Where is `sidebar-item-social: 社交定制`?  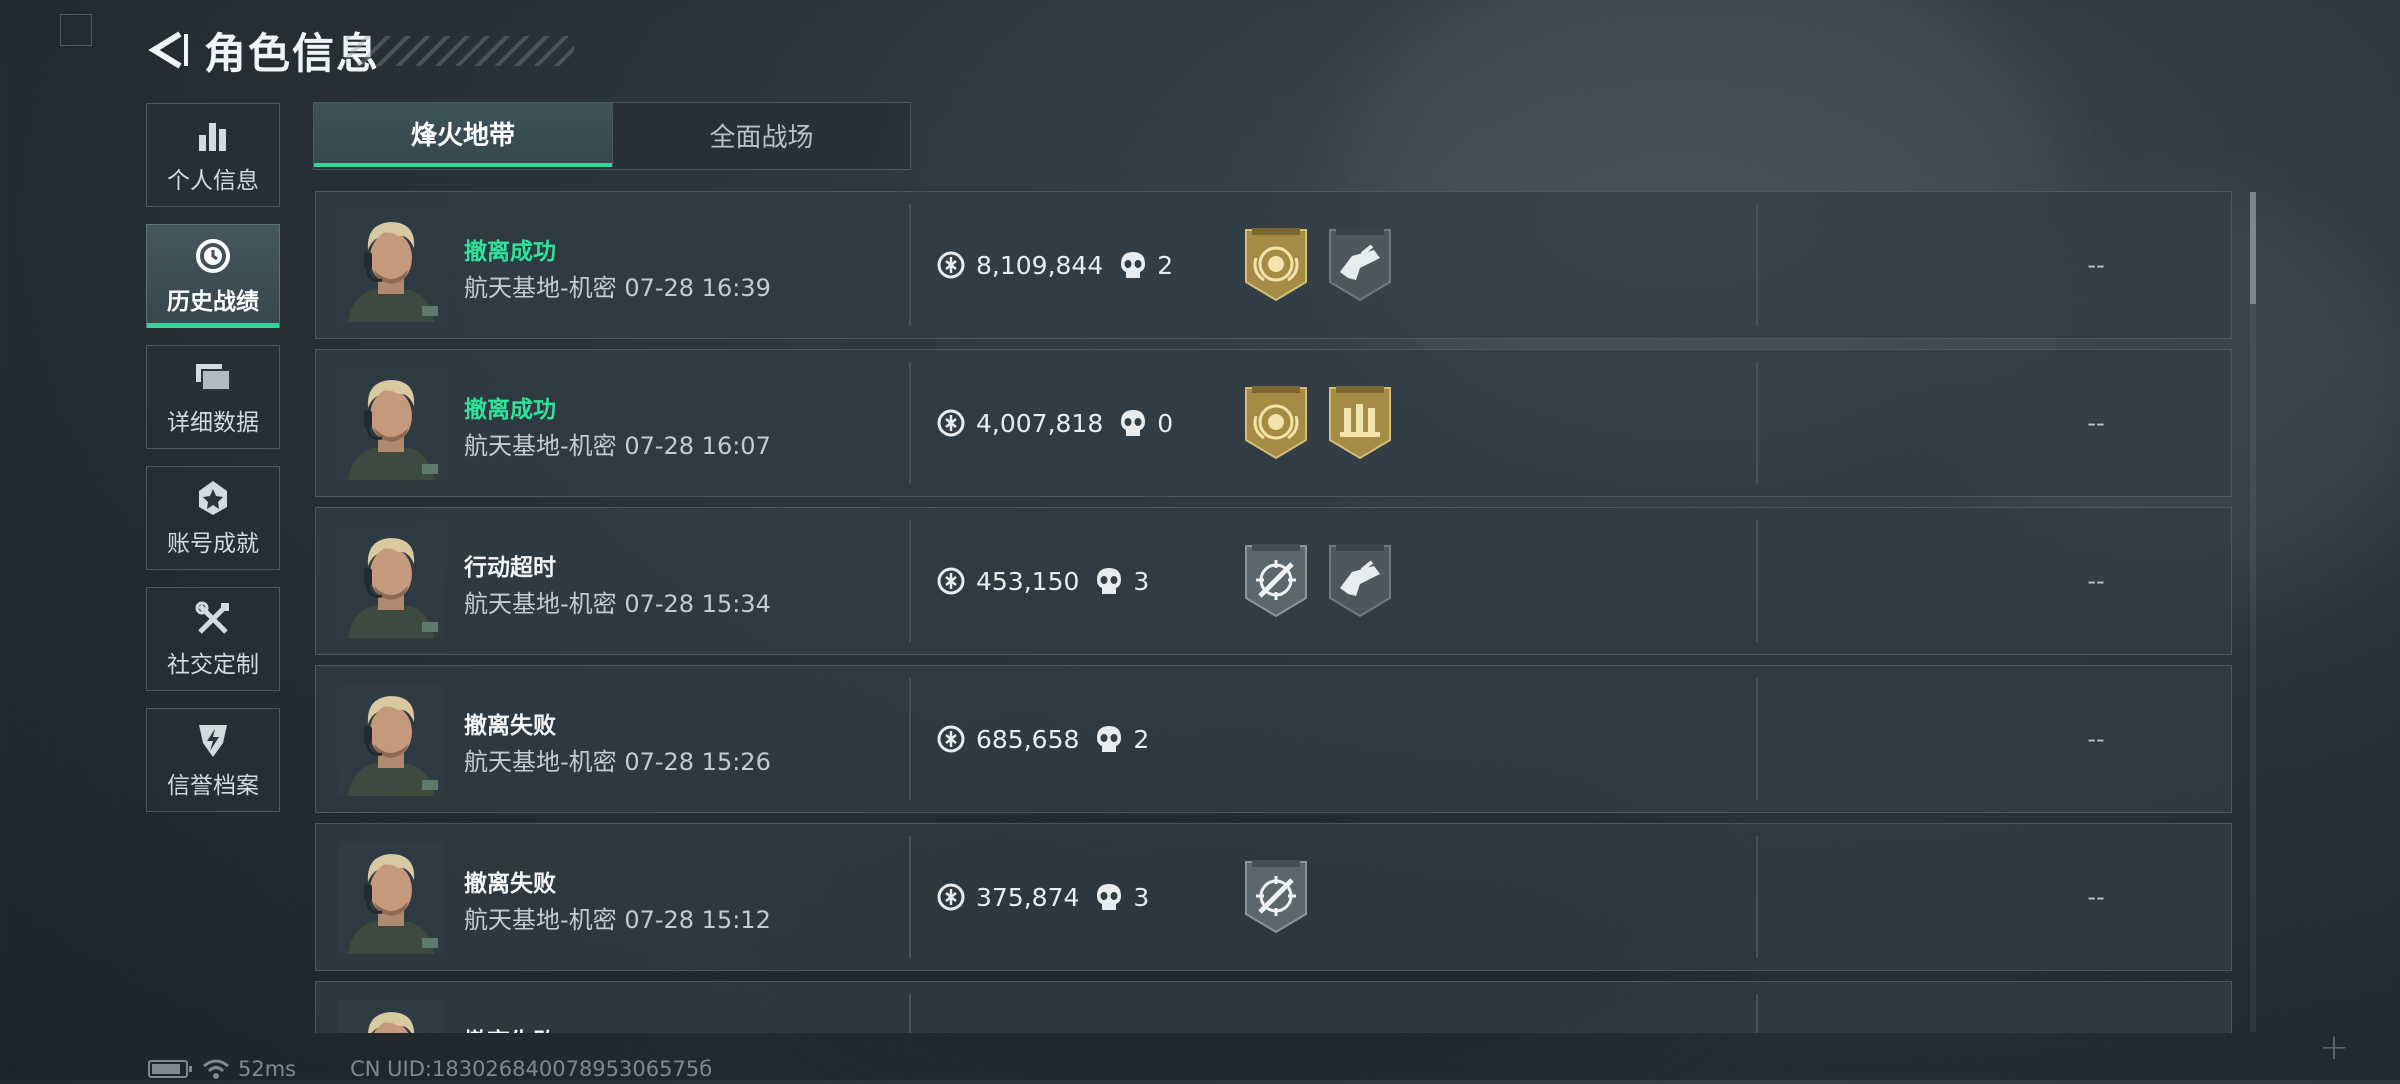
sidebar-item-social: 社交定制 is located at coordinates (213, 639).